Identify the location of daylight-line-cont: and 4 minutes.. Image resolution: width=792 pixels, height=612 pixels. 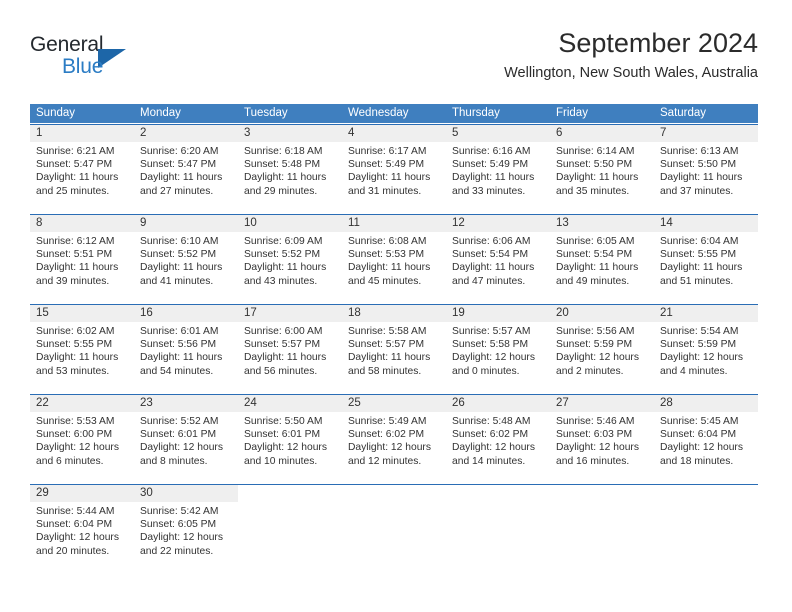
(694, 371).